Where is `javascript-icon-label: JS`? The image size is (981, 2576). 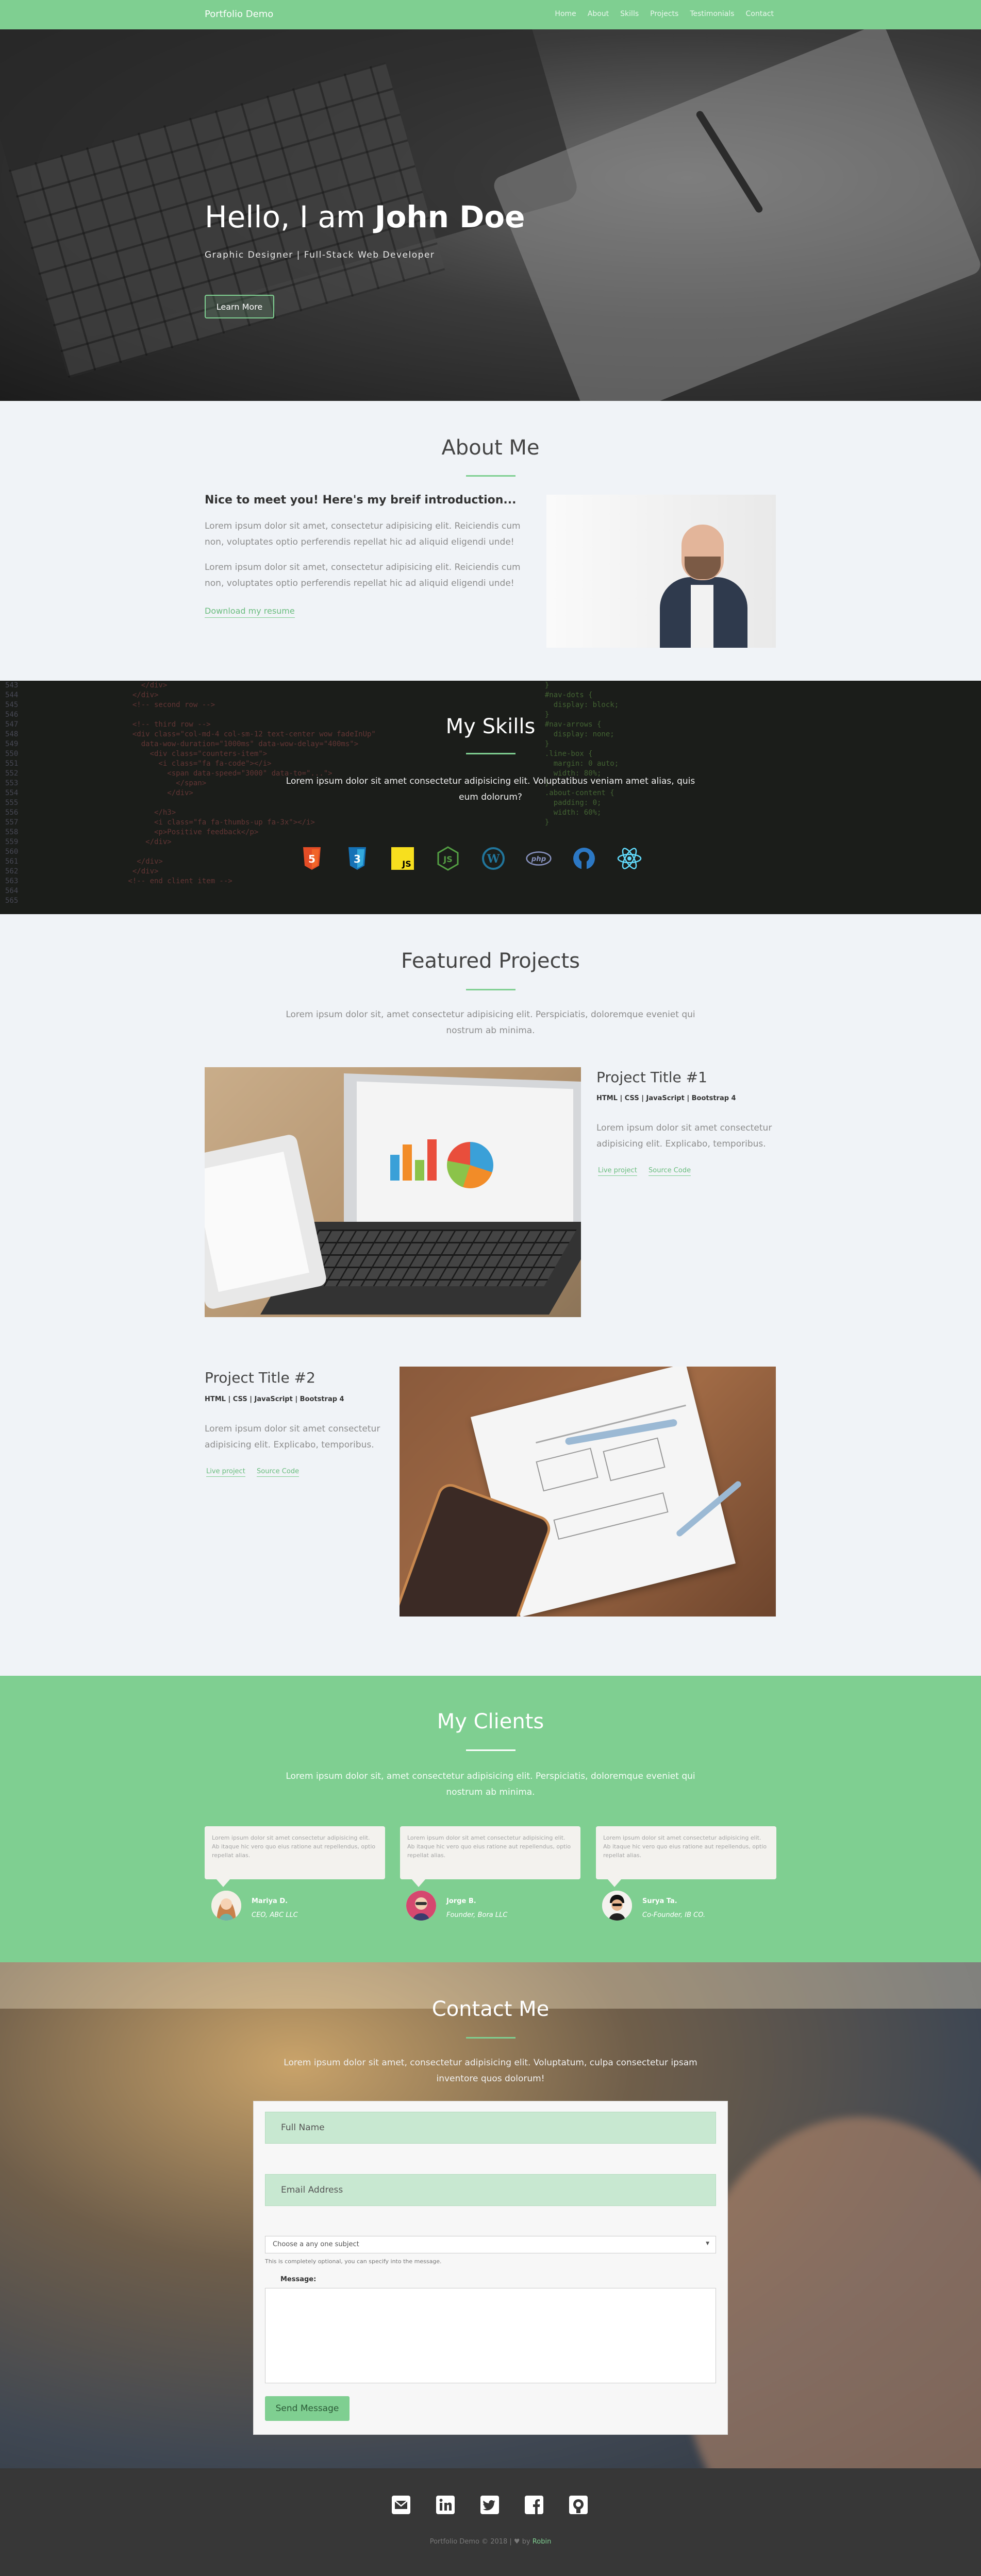 javascript-icon-label: JS is located at coordinates (406, 864).